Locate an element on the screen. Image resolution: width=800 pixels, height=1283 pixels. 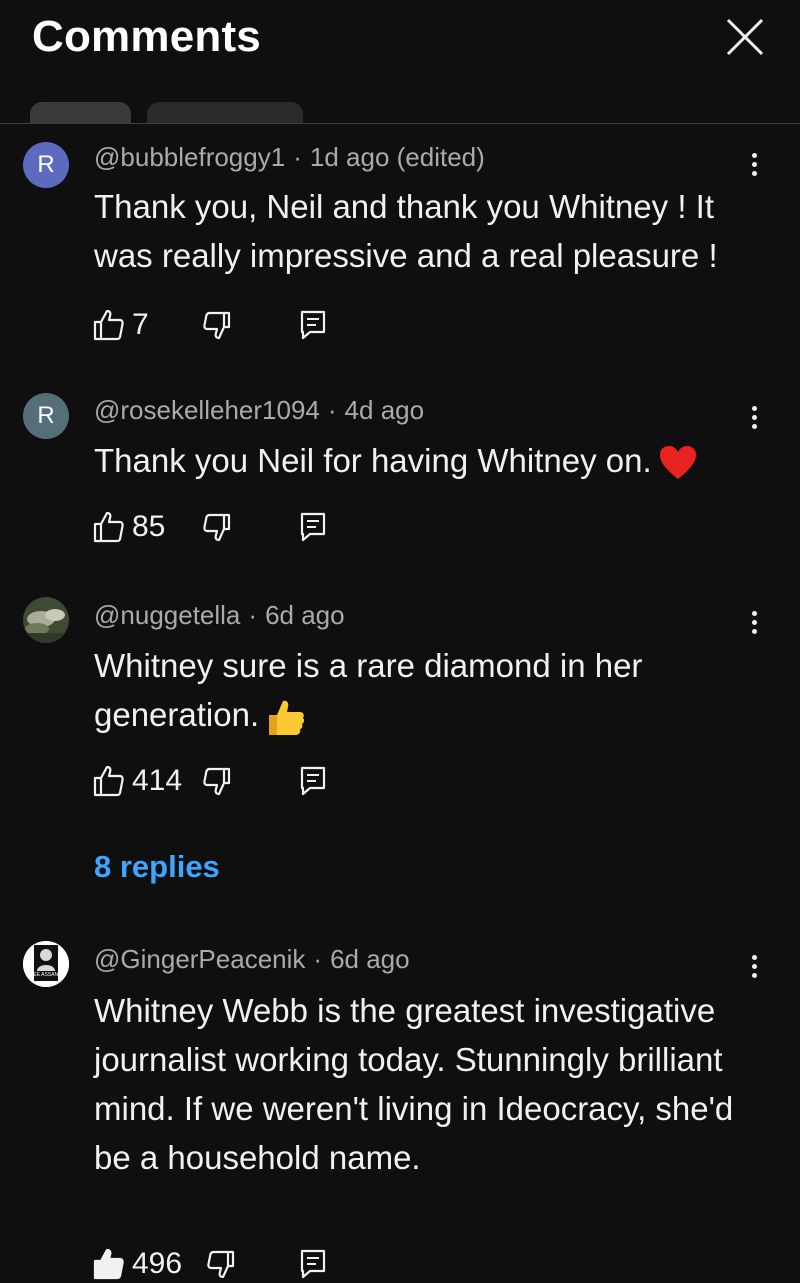
photo-avatar is located at coordinates (46, 620).